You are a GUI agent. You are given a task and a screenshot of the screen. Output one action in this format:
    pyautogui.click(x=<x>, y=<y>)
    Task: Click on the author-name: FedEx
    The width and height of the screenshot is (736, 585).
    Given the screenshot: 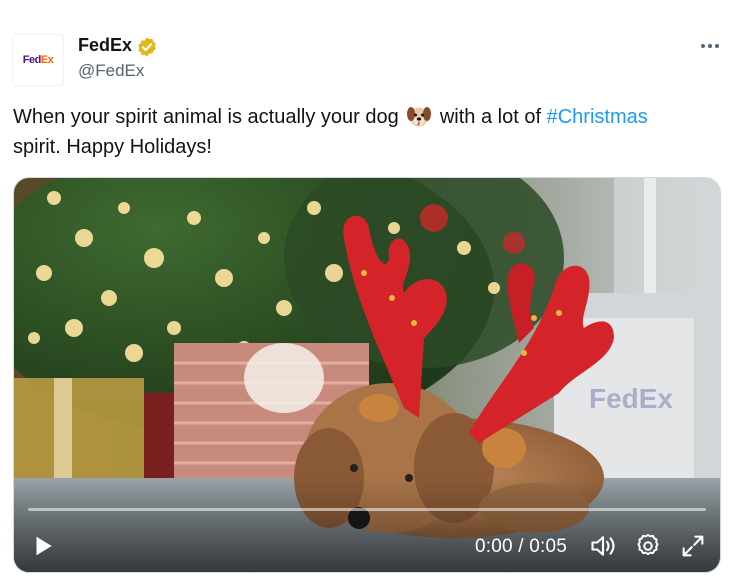 What is the action you would take?
    pyautogui.click(x=105, y=45)
    